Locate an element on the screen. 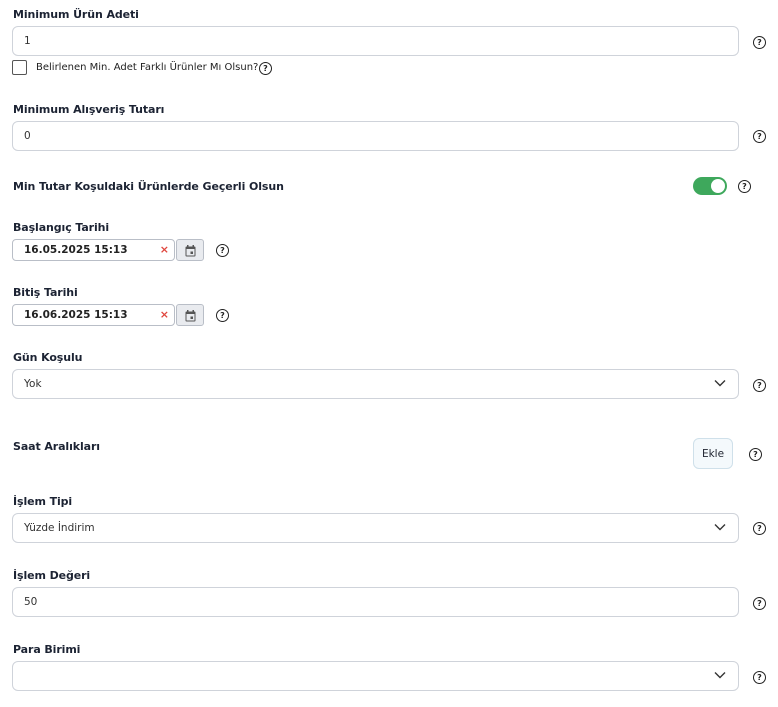  start-date-input: 16.05.2025 15:13 × is located at coordinates (93, 250).